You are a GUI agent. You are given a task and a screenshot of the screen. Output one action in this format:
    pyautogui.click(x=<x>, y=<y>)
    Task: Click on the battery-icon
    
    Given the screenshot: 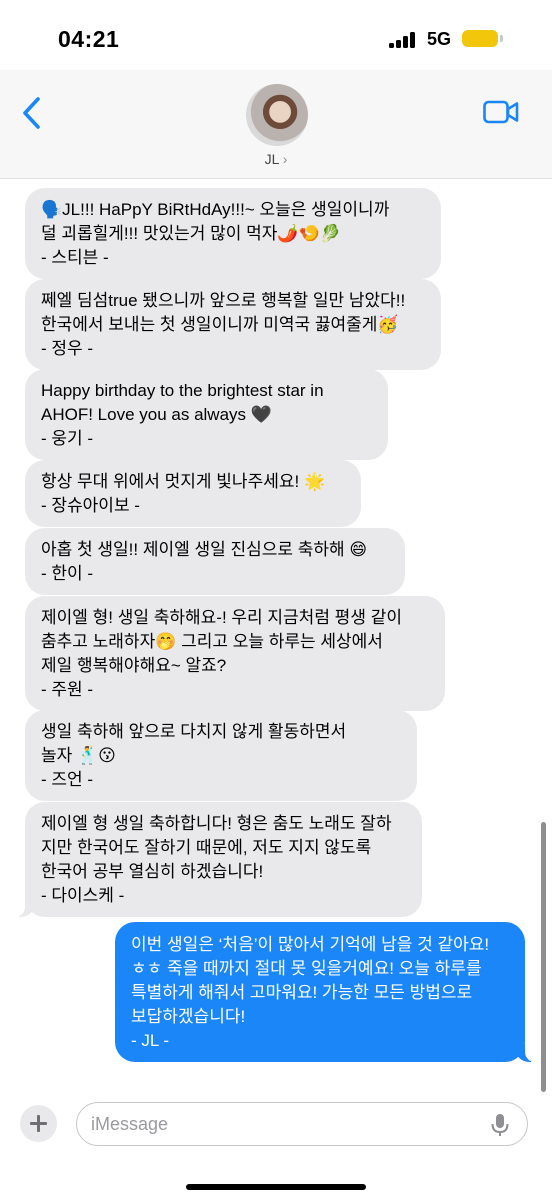 What is the action you would take?
    pyautogui.click(x=480, y=38)
    